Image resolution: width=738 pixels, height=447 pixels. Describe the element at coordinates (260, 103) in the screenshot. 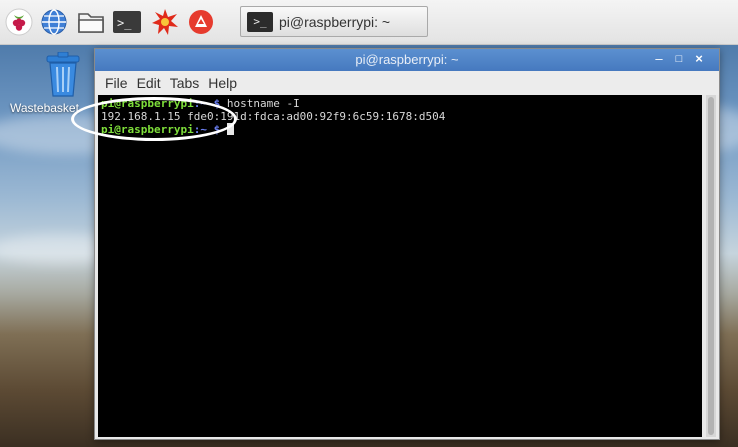

I see `command-text: hostname -I` at that location.